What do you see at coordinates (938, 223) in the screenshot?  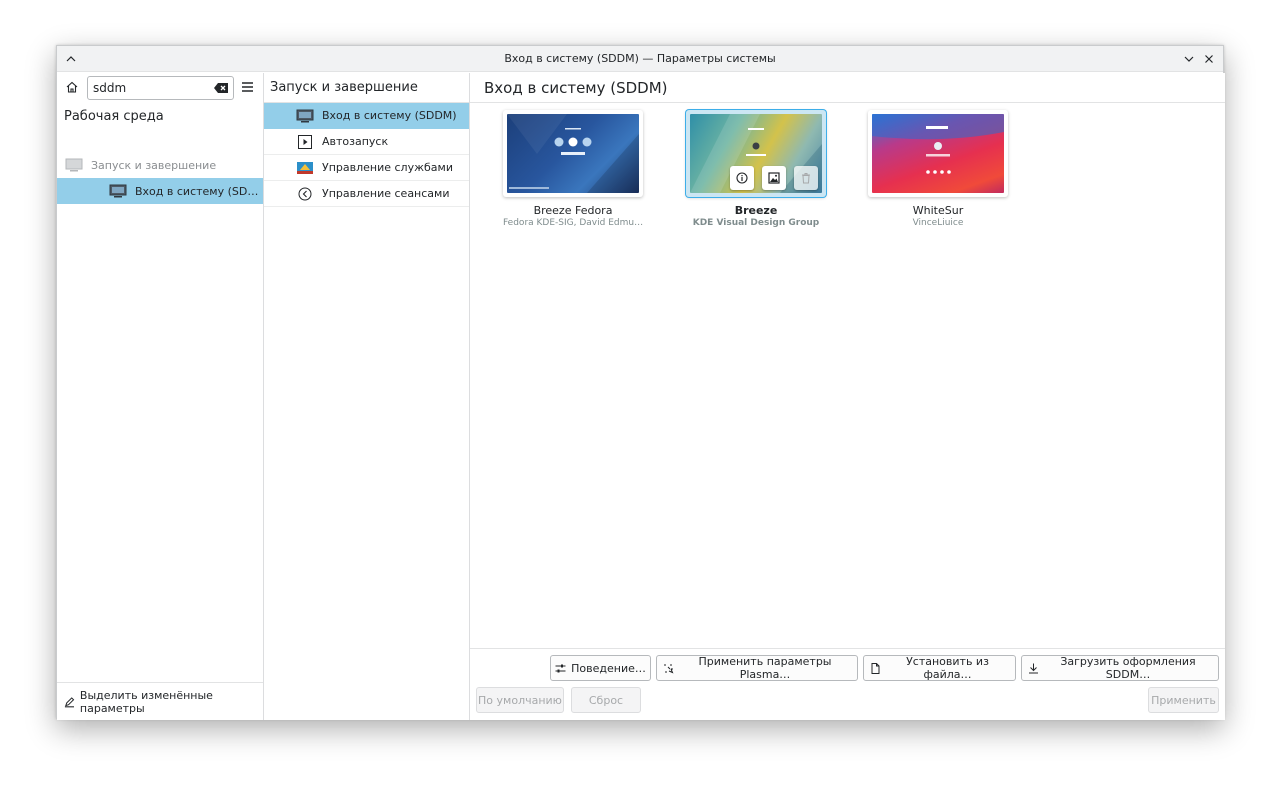 I see `theme-author: VinceLiuice` at bounding box center [938, 223].